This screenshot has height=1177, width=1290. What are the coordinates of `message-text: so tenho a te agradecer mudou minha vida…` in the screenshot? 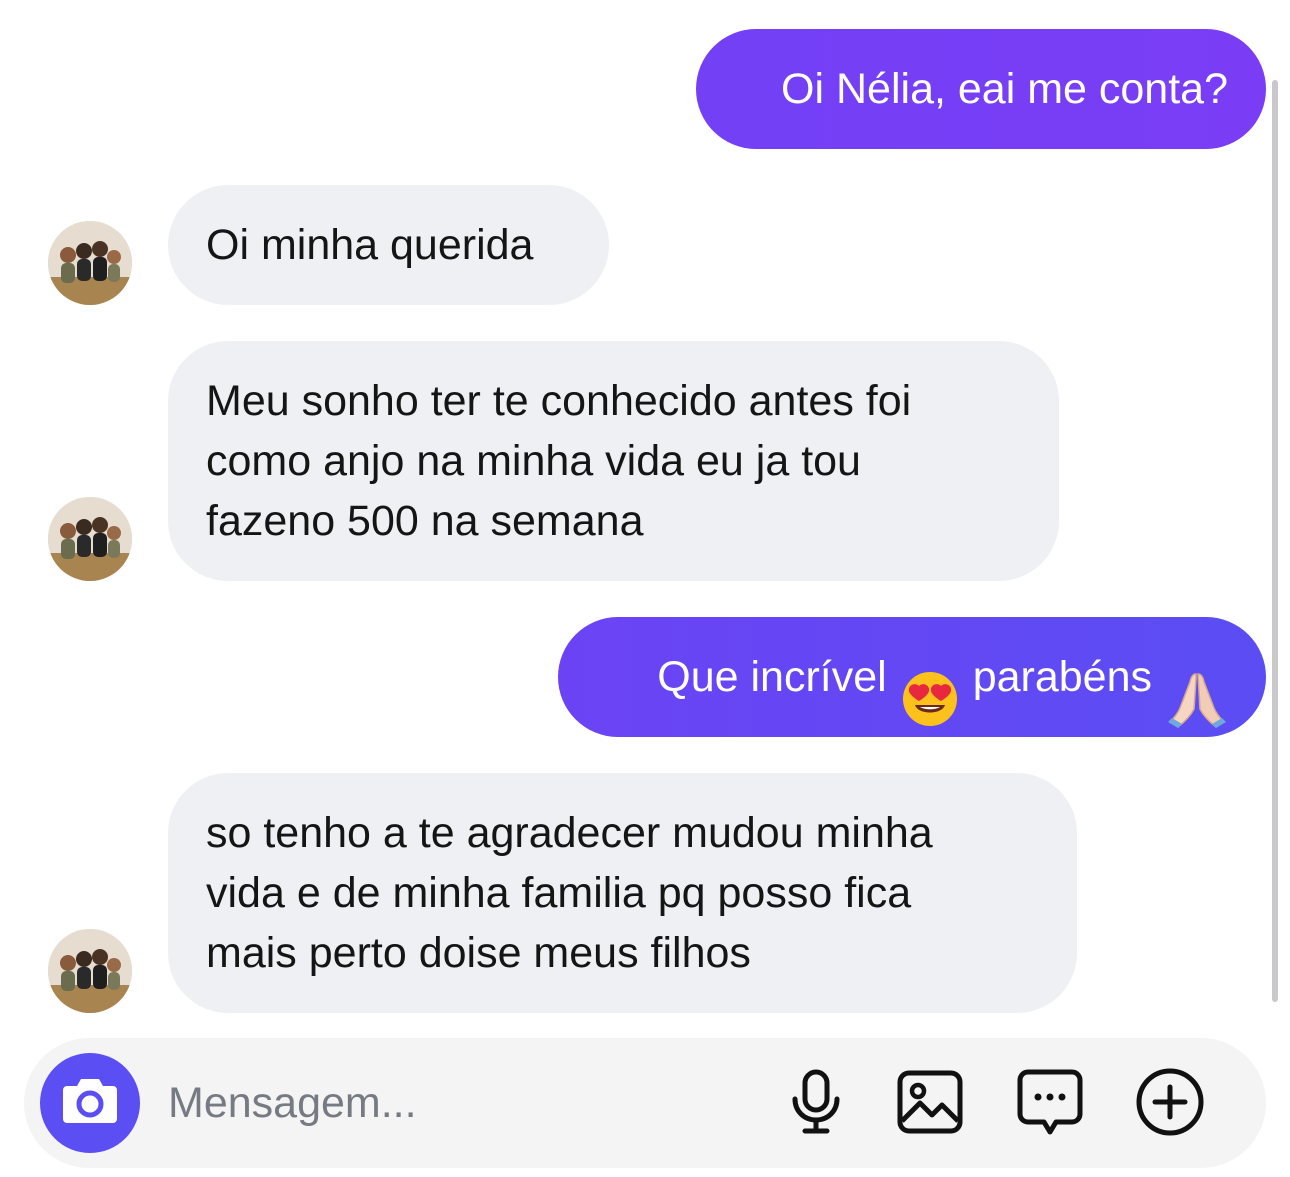 It's located at (569, 893).